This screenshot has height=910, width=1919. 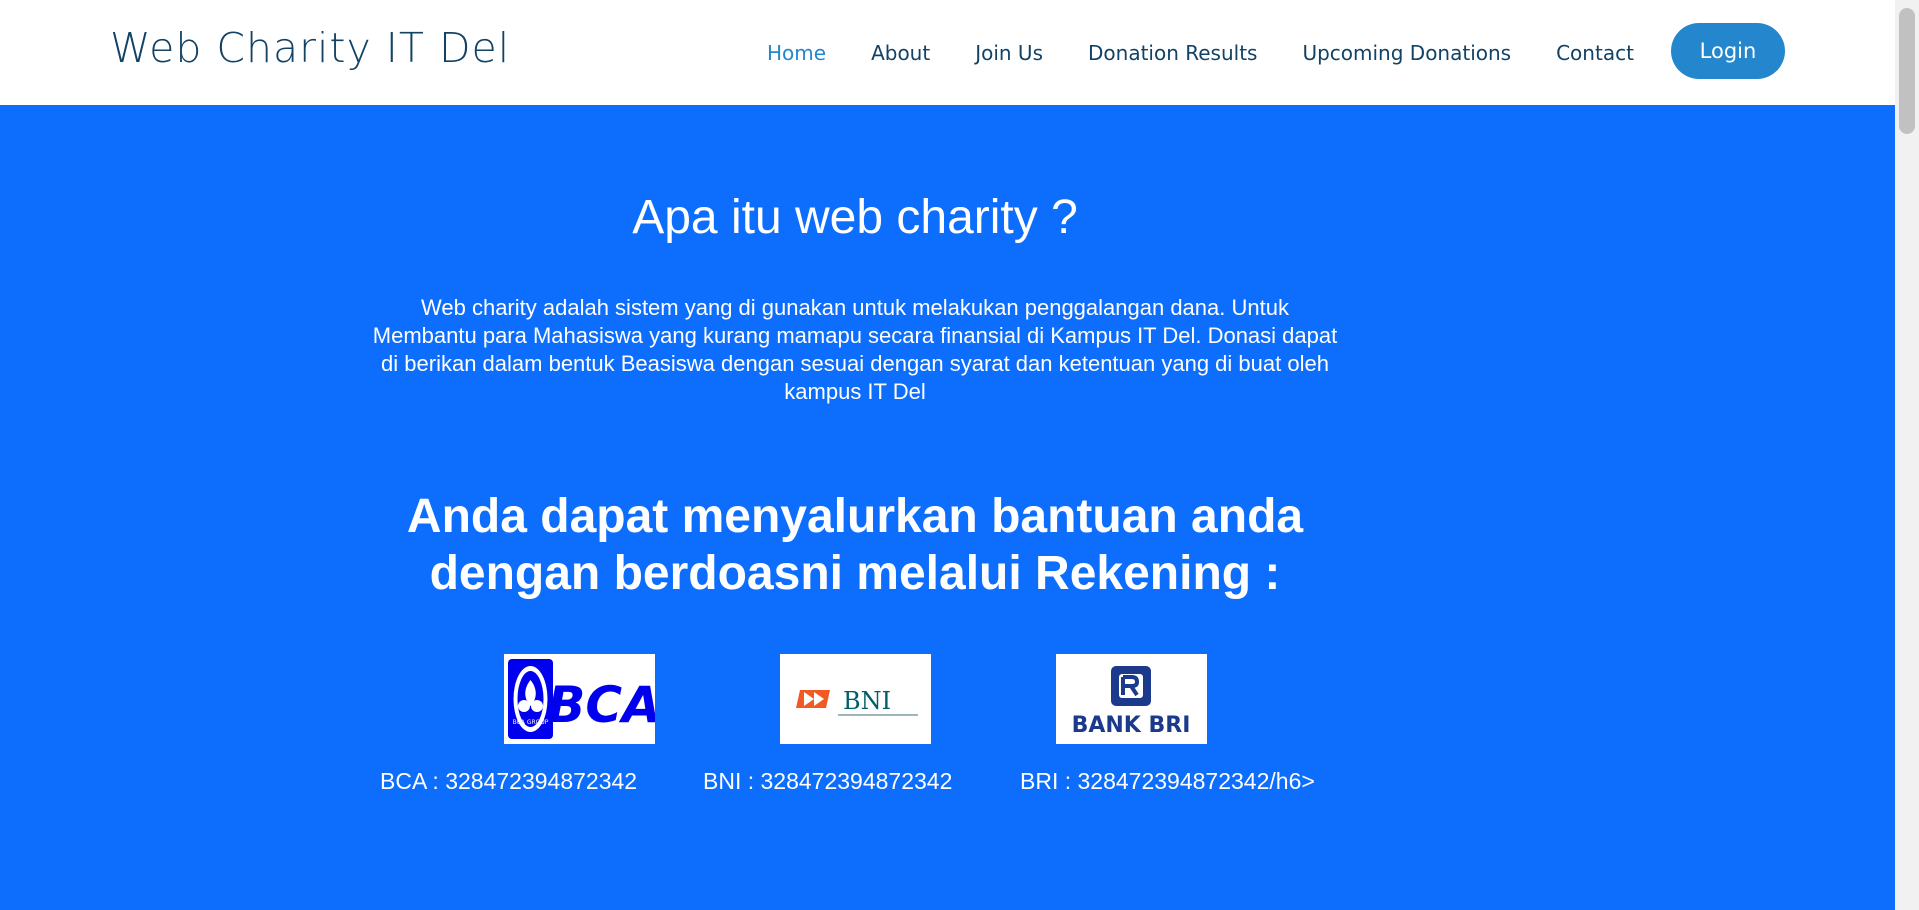 What do you see at coordinates (1167, 781) in the screenshot?
I see `bri-account: BRI : 328472394872342/h6>` at bounding box center [1167, 781].